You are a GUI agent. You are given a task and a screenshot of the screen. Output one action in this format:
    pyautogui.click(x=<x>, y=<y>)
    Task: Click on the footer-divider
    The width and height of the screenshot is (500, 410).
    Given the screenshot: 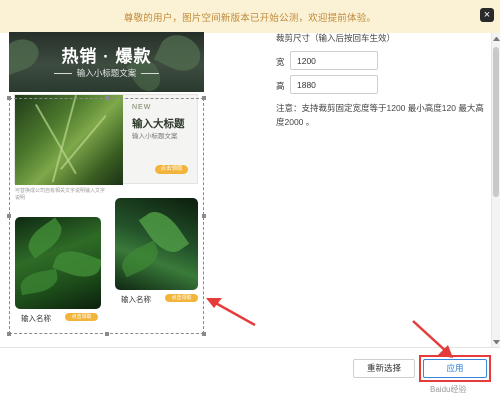 What is the action you would take?
    pyautogui.click(x=250, y=347)
    